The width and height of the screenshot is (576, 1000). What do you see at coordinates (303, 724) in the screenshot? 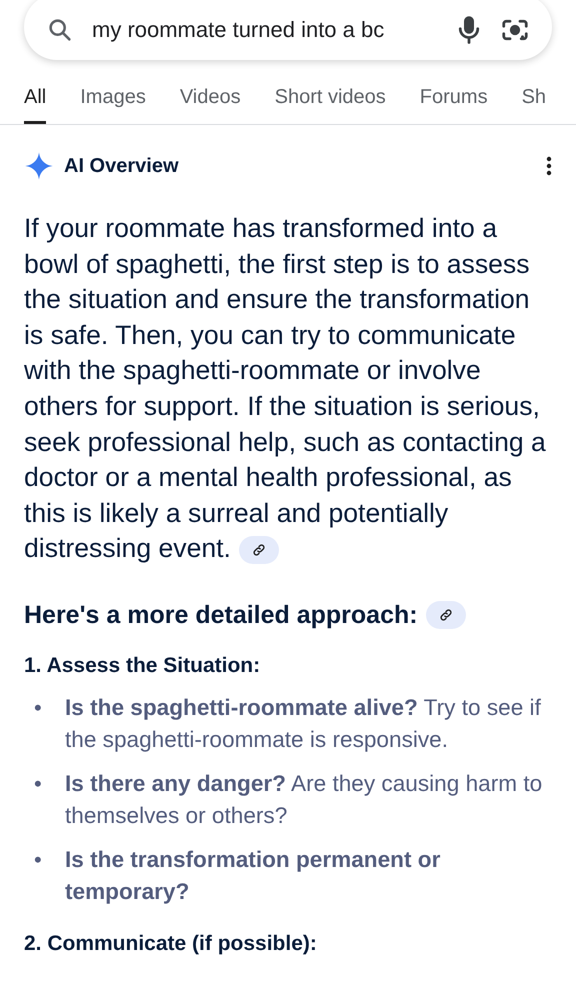
I see `bullet-item: Is the spaghetti-roommate alive? Try to see if the spaghetti-roommate is responsive.` at bounding box center [303, 724].